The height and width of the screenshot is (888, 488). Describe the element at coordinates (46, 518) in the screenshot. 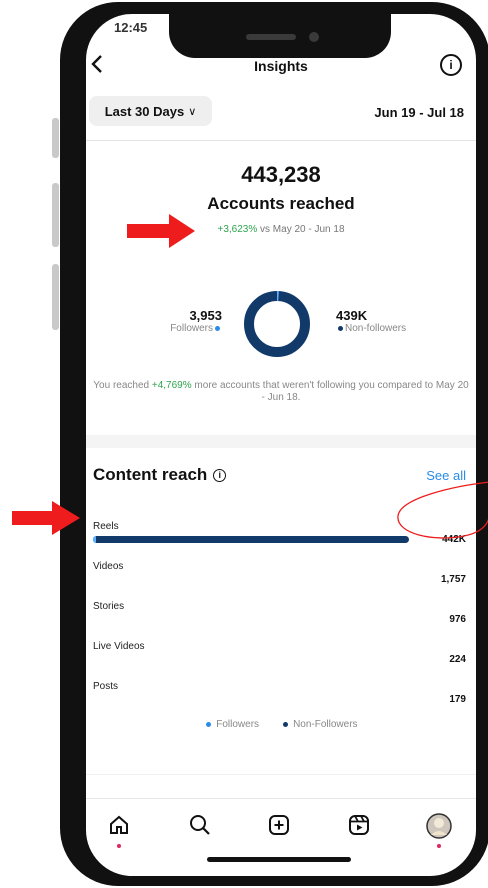

I see `annotation-arrow-reels` at that location.